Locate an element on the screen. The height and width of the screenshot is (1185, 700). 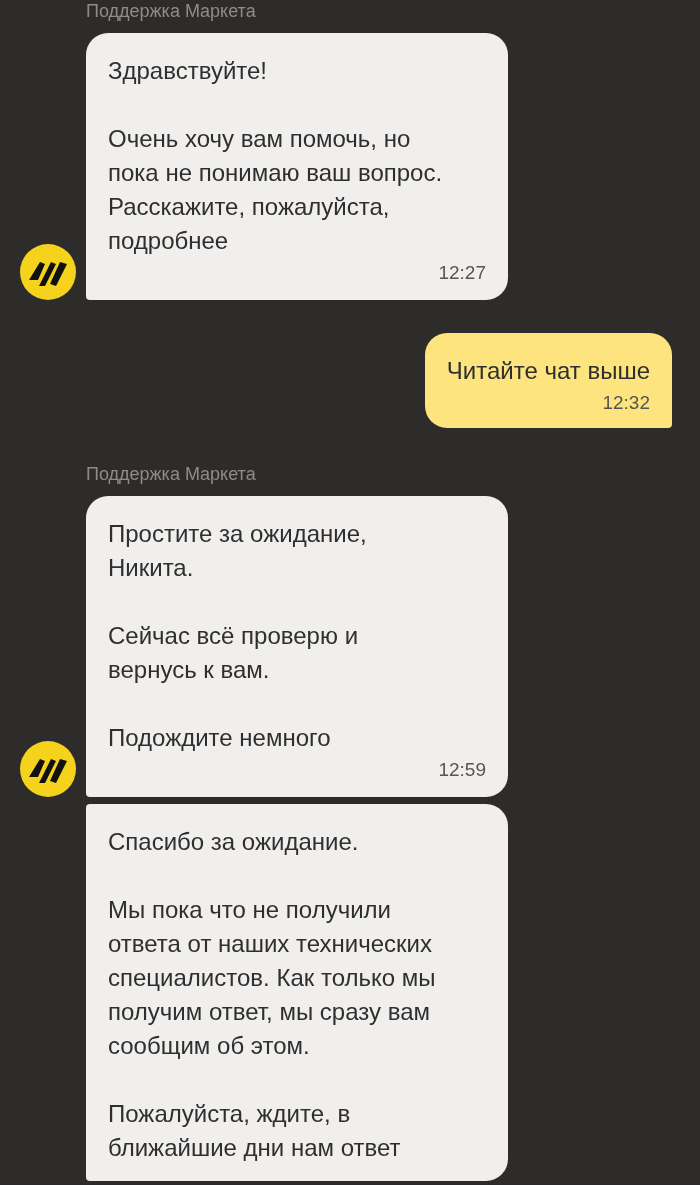
message-time: 12:59 is located at coordinates (461, 770).